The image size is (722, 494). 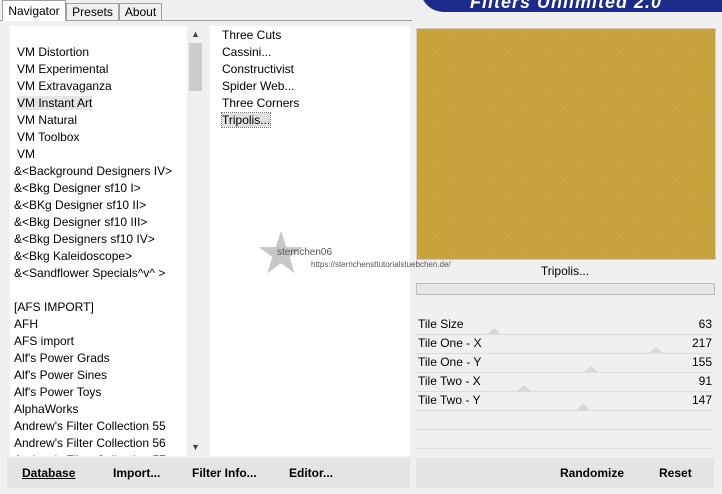 I want to click on category-label: AFS import, so click(x=44, y=341).